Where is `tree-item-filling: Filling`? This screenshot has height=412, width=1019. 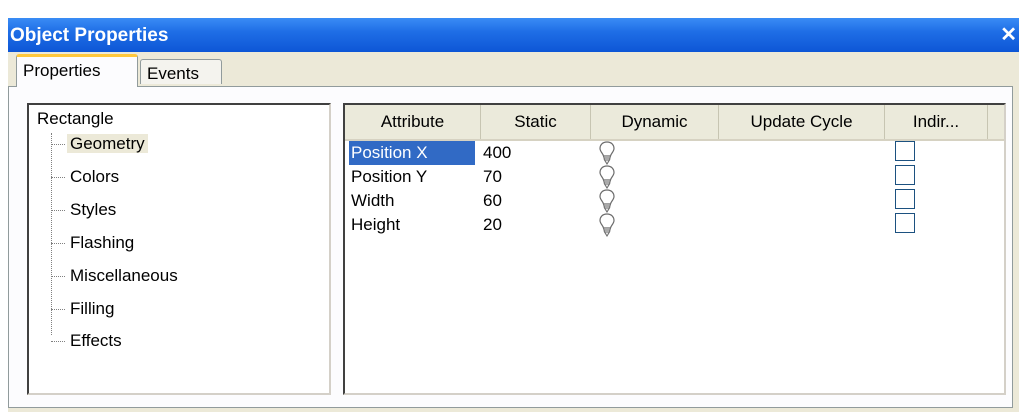
tree-item-filling: Filling is located at coordinates (84, 309).